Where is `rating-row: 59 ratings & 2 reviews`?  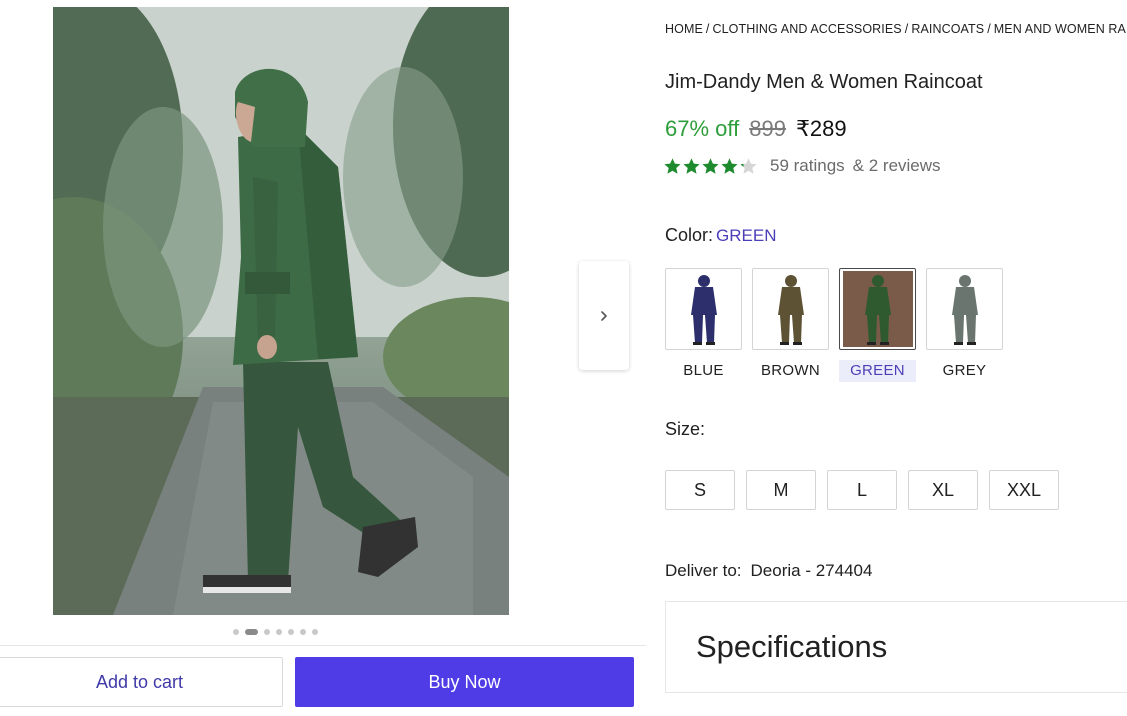
rating-row: 59 ratings & 2 reviews is located at coordinates (802, 166).